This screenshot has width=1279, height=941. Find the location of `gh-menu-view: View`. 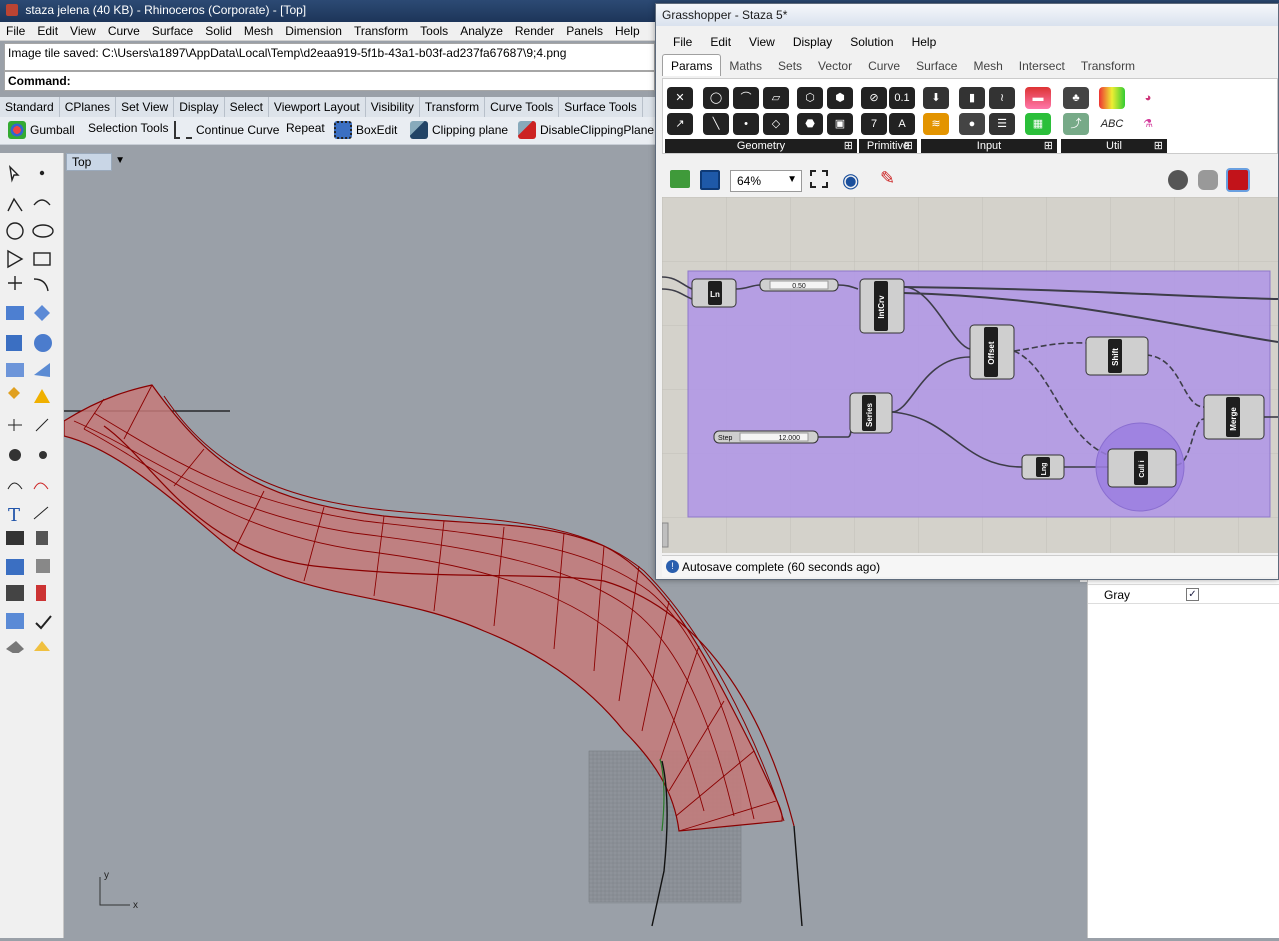

gh-menu-view: View is located at coordinates (762, 40).